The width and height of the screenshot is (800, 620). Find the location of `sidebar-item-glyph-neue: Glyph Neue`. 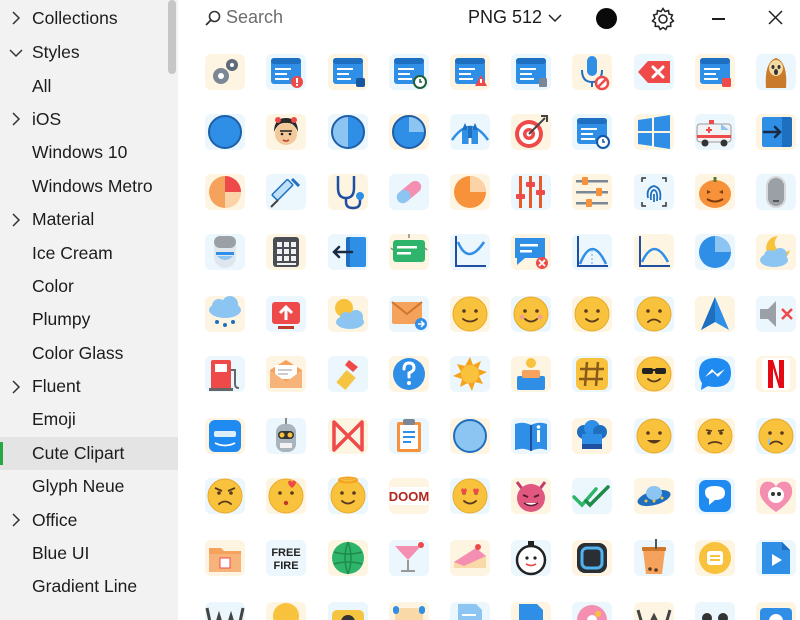

sidebar-item-glyph-neue: Glyph Neue is located at coordinates (89, 486).